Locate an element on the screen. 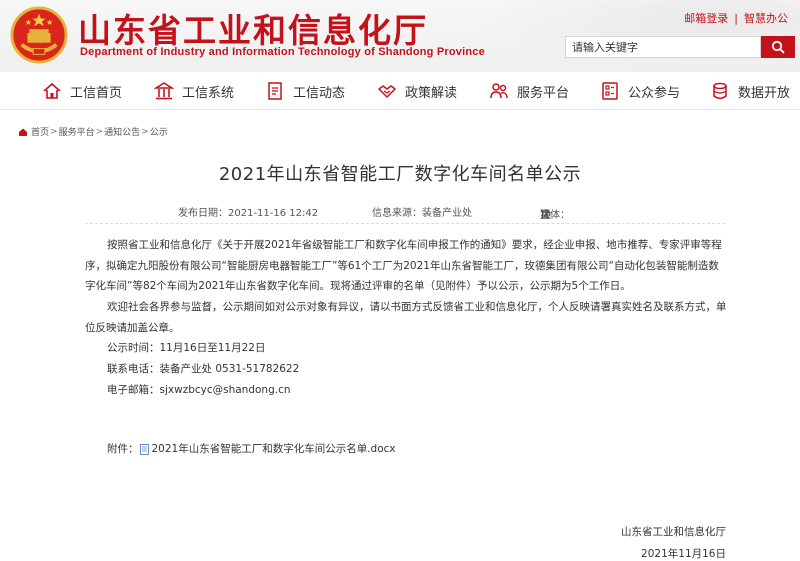 This screenshot has width=800, height=561. word-doc-icon is located at coordinates (144, 449).